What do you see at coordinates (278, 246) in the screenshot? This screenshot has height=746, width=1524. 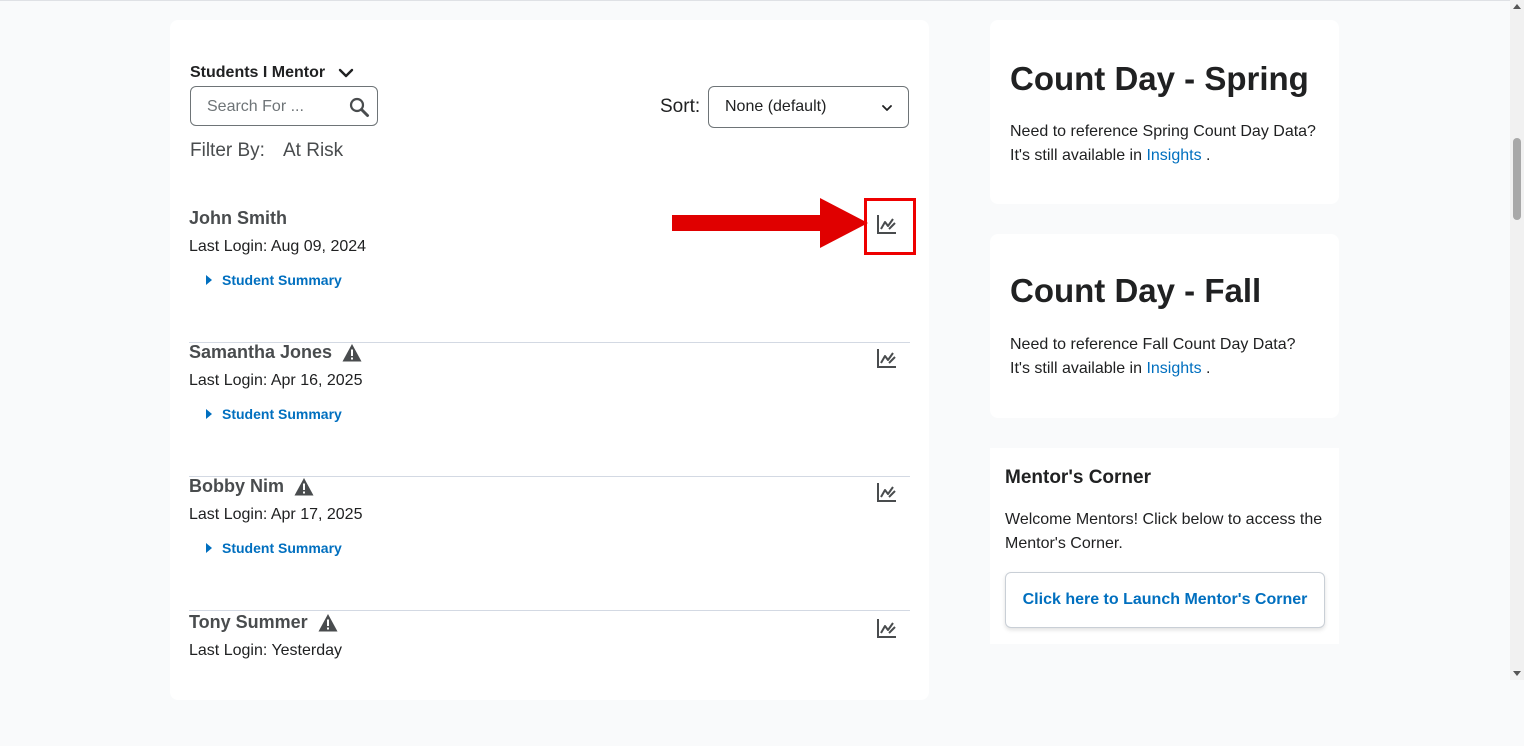 I see `last-login: Last Login: Aug 09, 2024` at bounding box center [278, 246].